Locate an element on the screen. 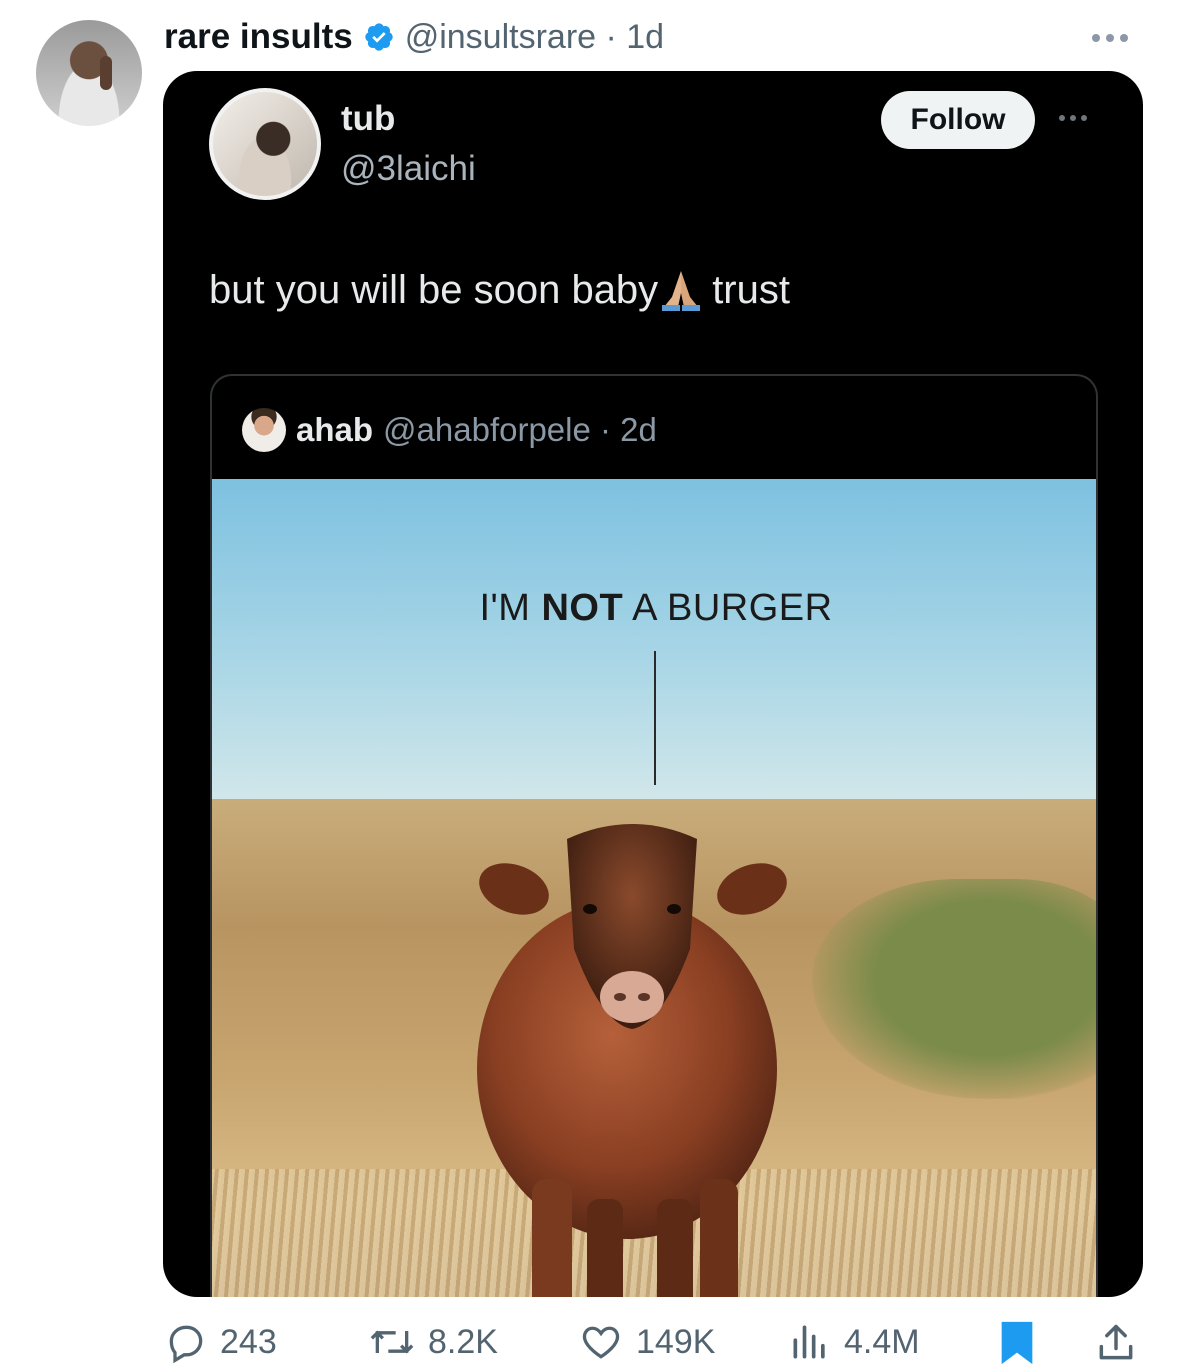 This screenshot has width=1179, height=1372. cow-illustration is located at coordinates (632, 1060).